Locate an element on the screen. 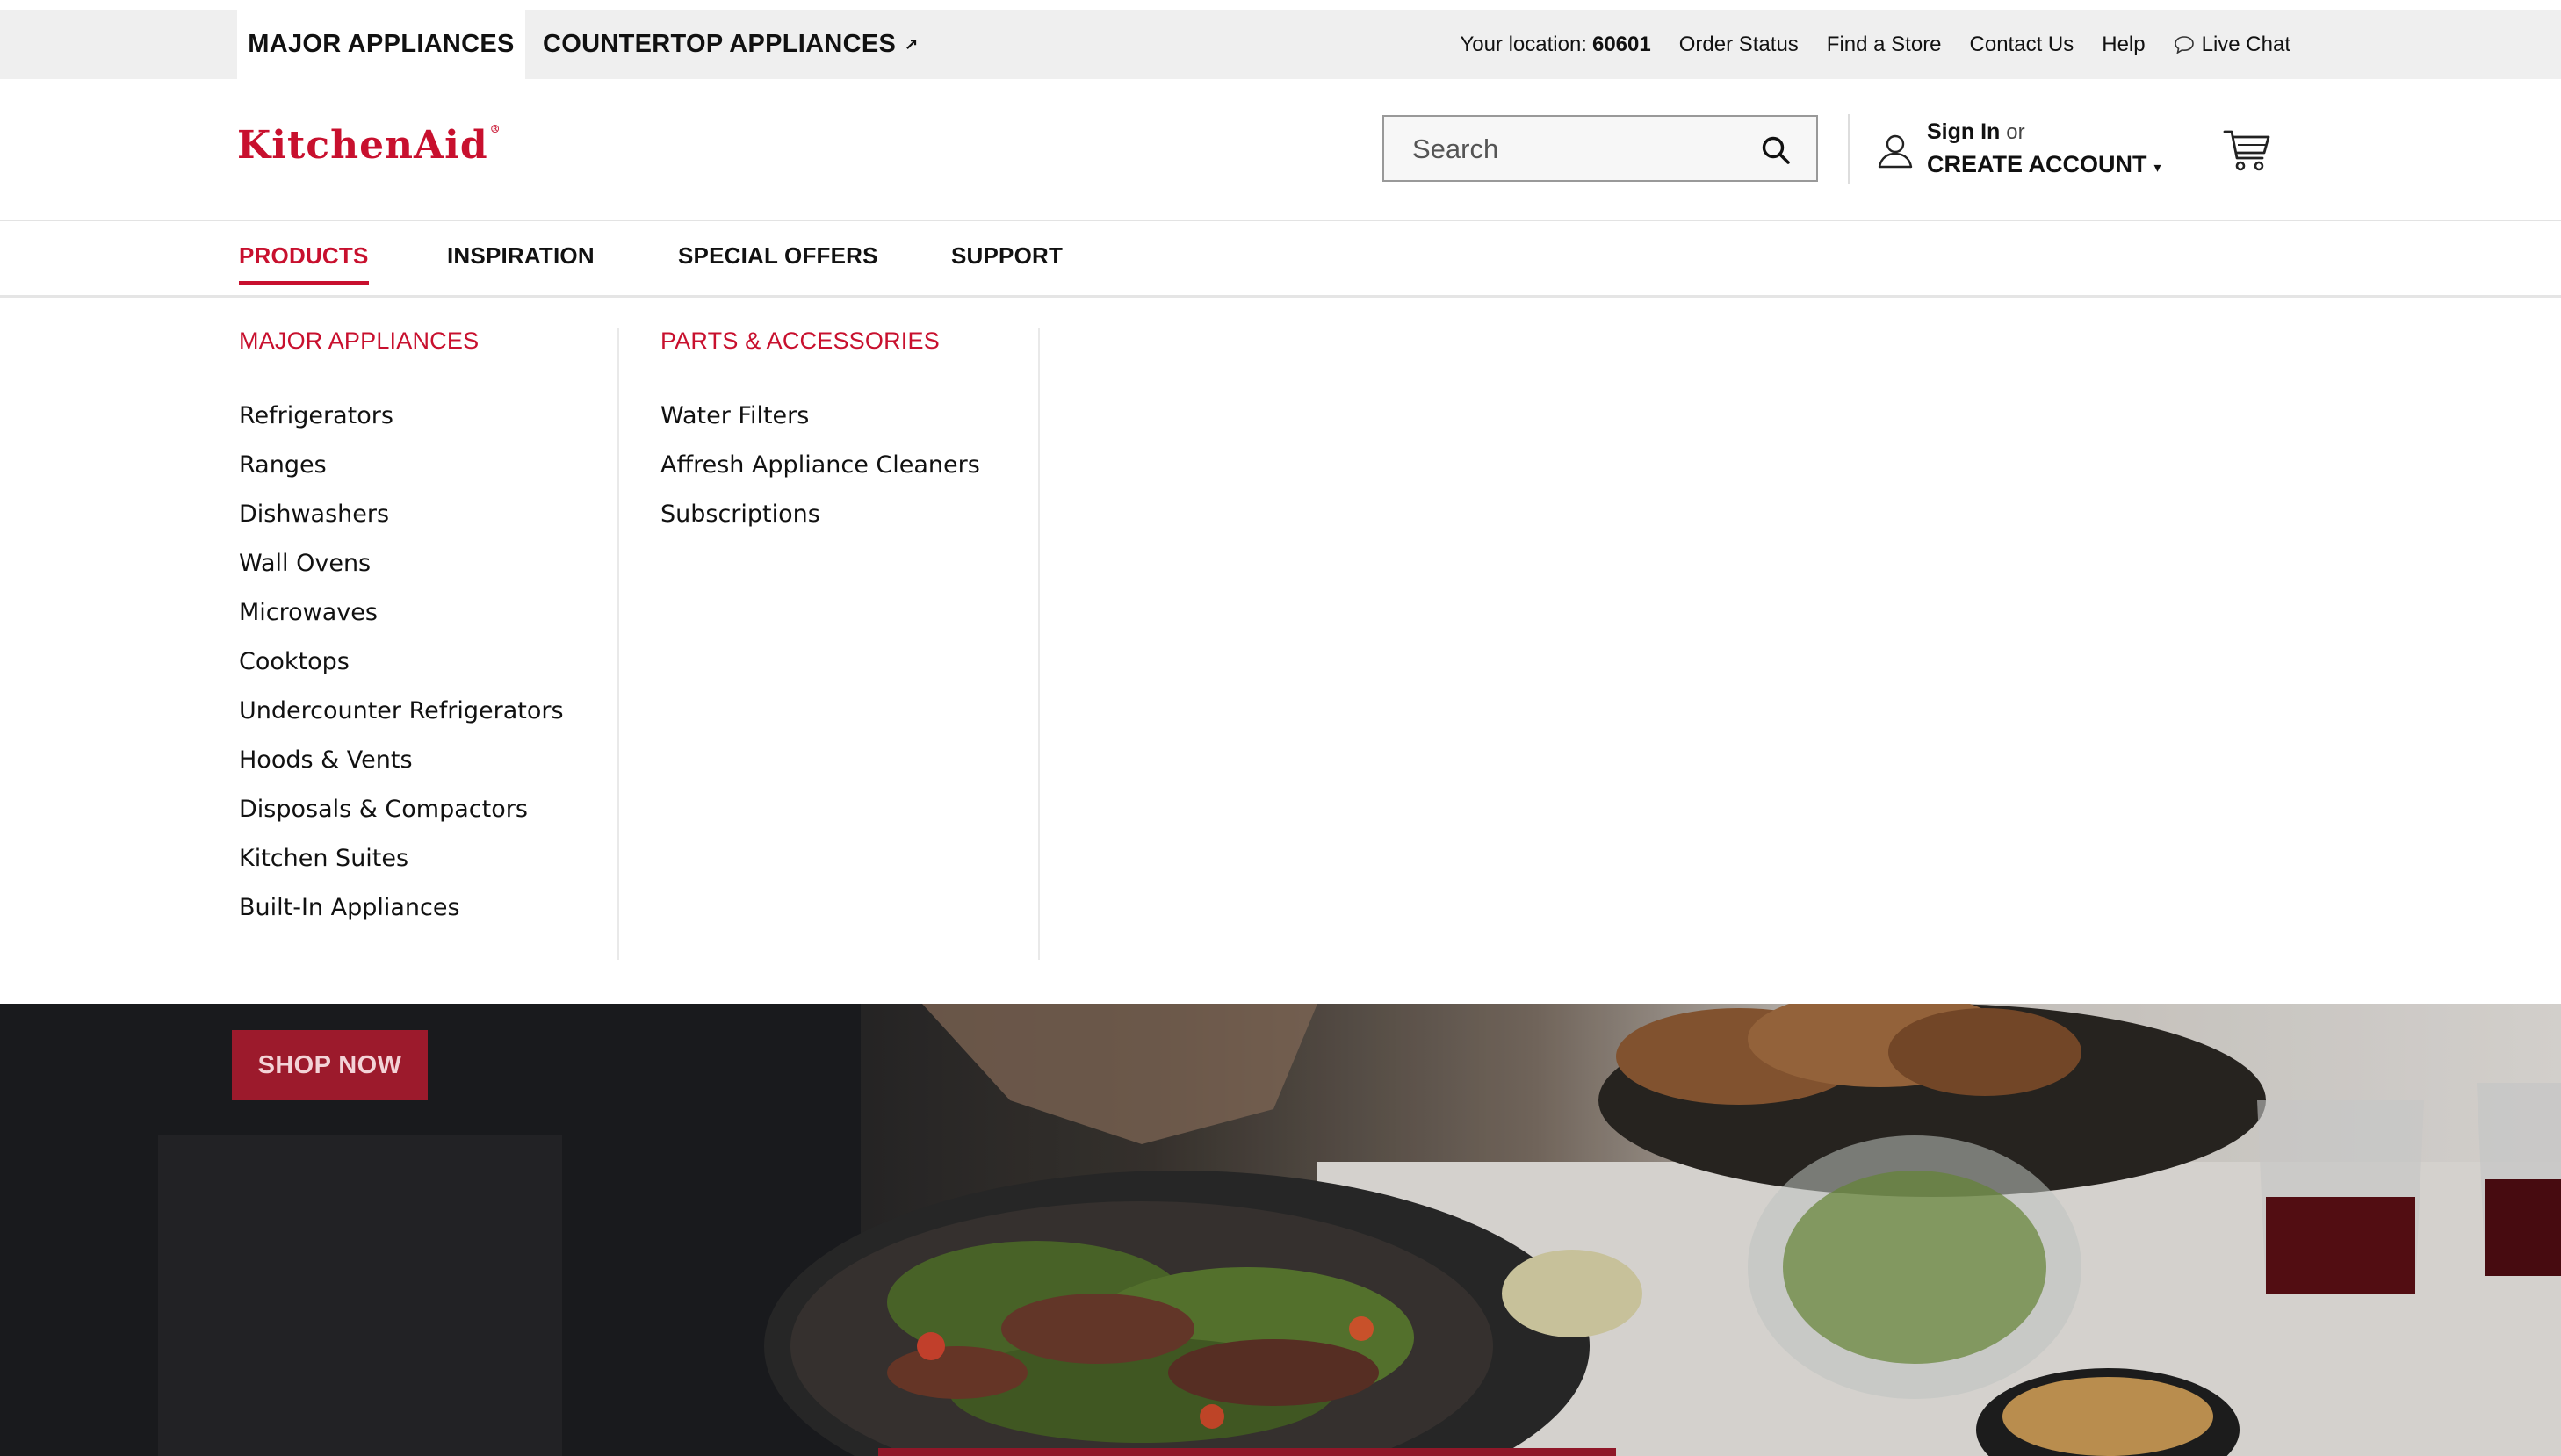  nav-products: PRODUCTS is located at coordinates (304, 263).